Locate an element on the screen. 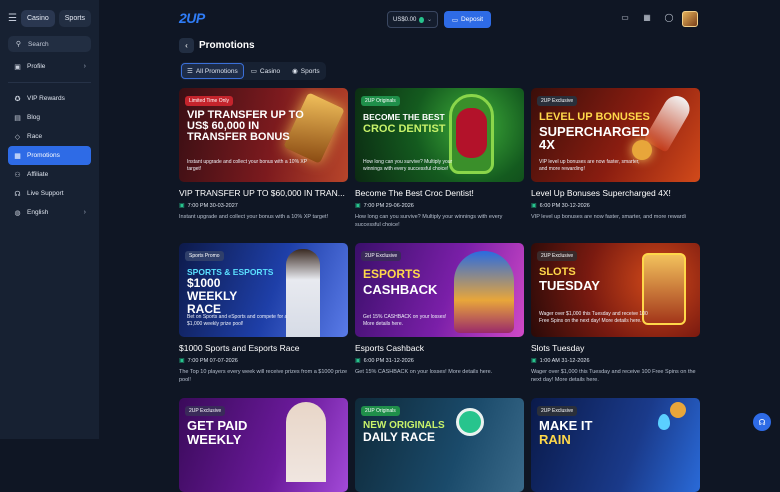 Image resolution: width=780 pixels, height=492 pixels. date-text: 1:00 AM 31-12-2026 is located at coordinates (564, 360).